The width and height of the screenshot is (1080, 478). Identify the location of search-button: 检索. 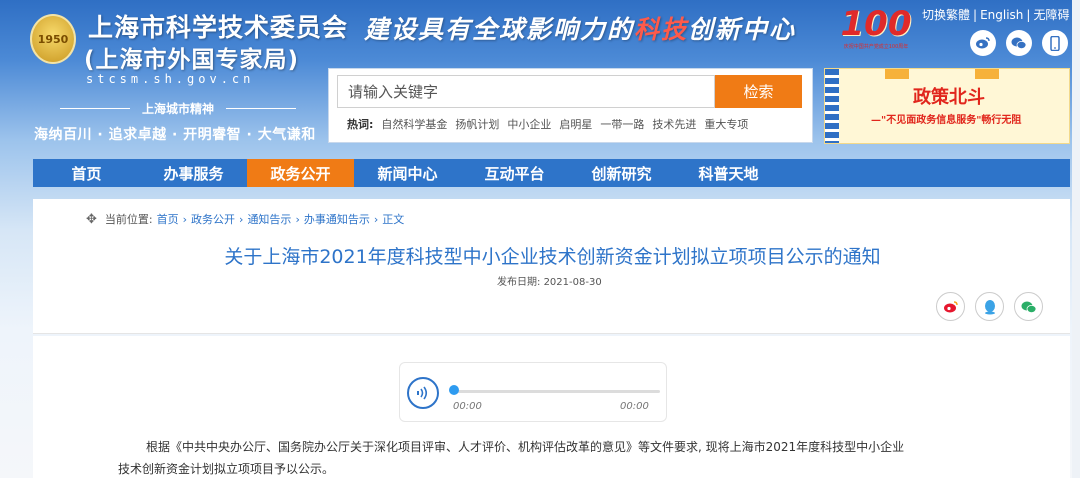
(758, 91).